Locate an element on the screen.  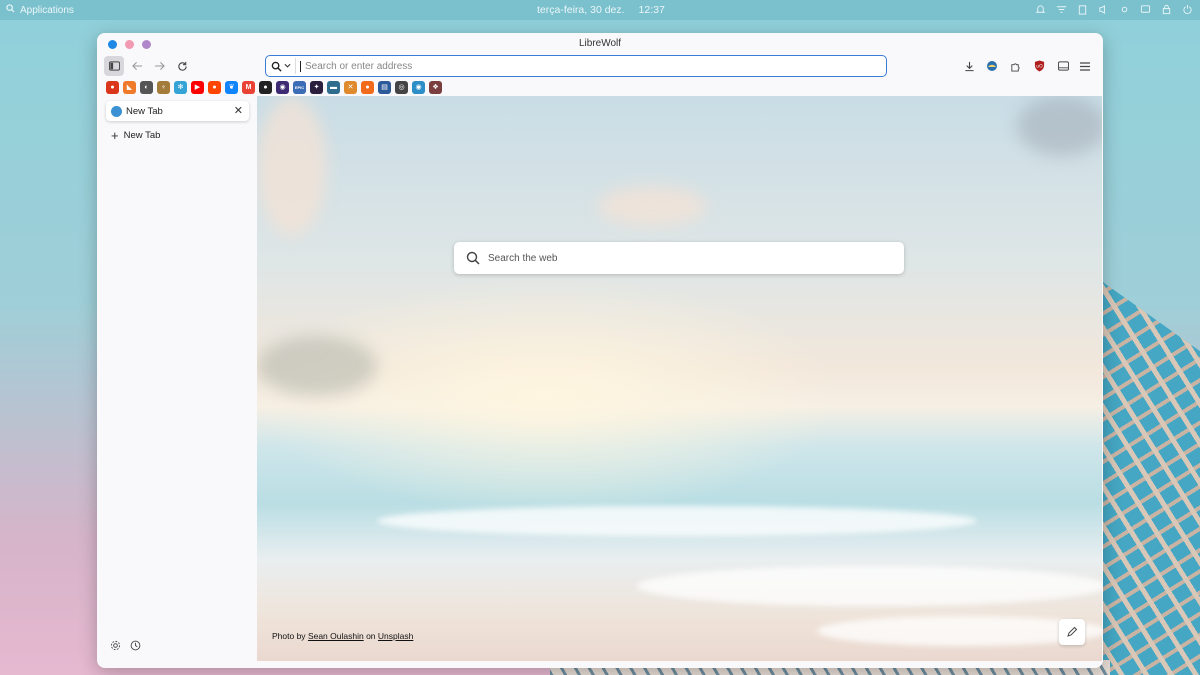
web-search-box: Search the web is located at coordinates (679, 258).